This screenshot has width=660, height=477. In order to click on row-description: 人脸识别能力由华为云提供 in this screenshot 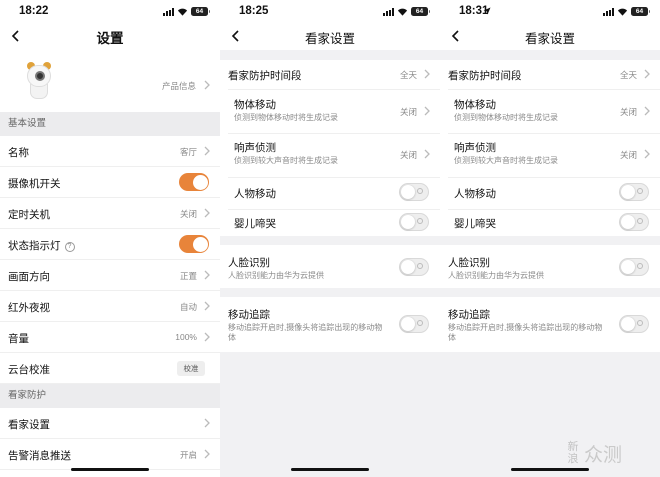, I will do `click(496, 275)`.